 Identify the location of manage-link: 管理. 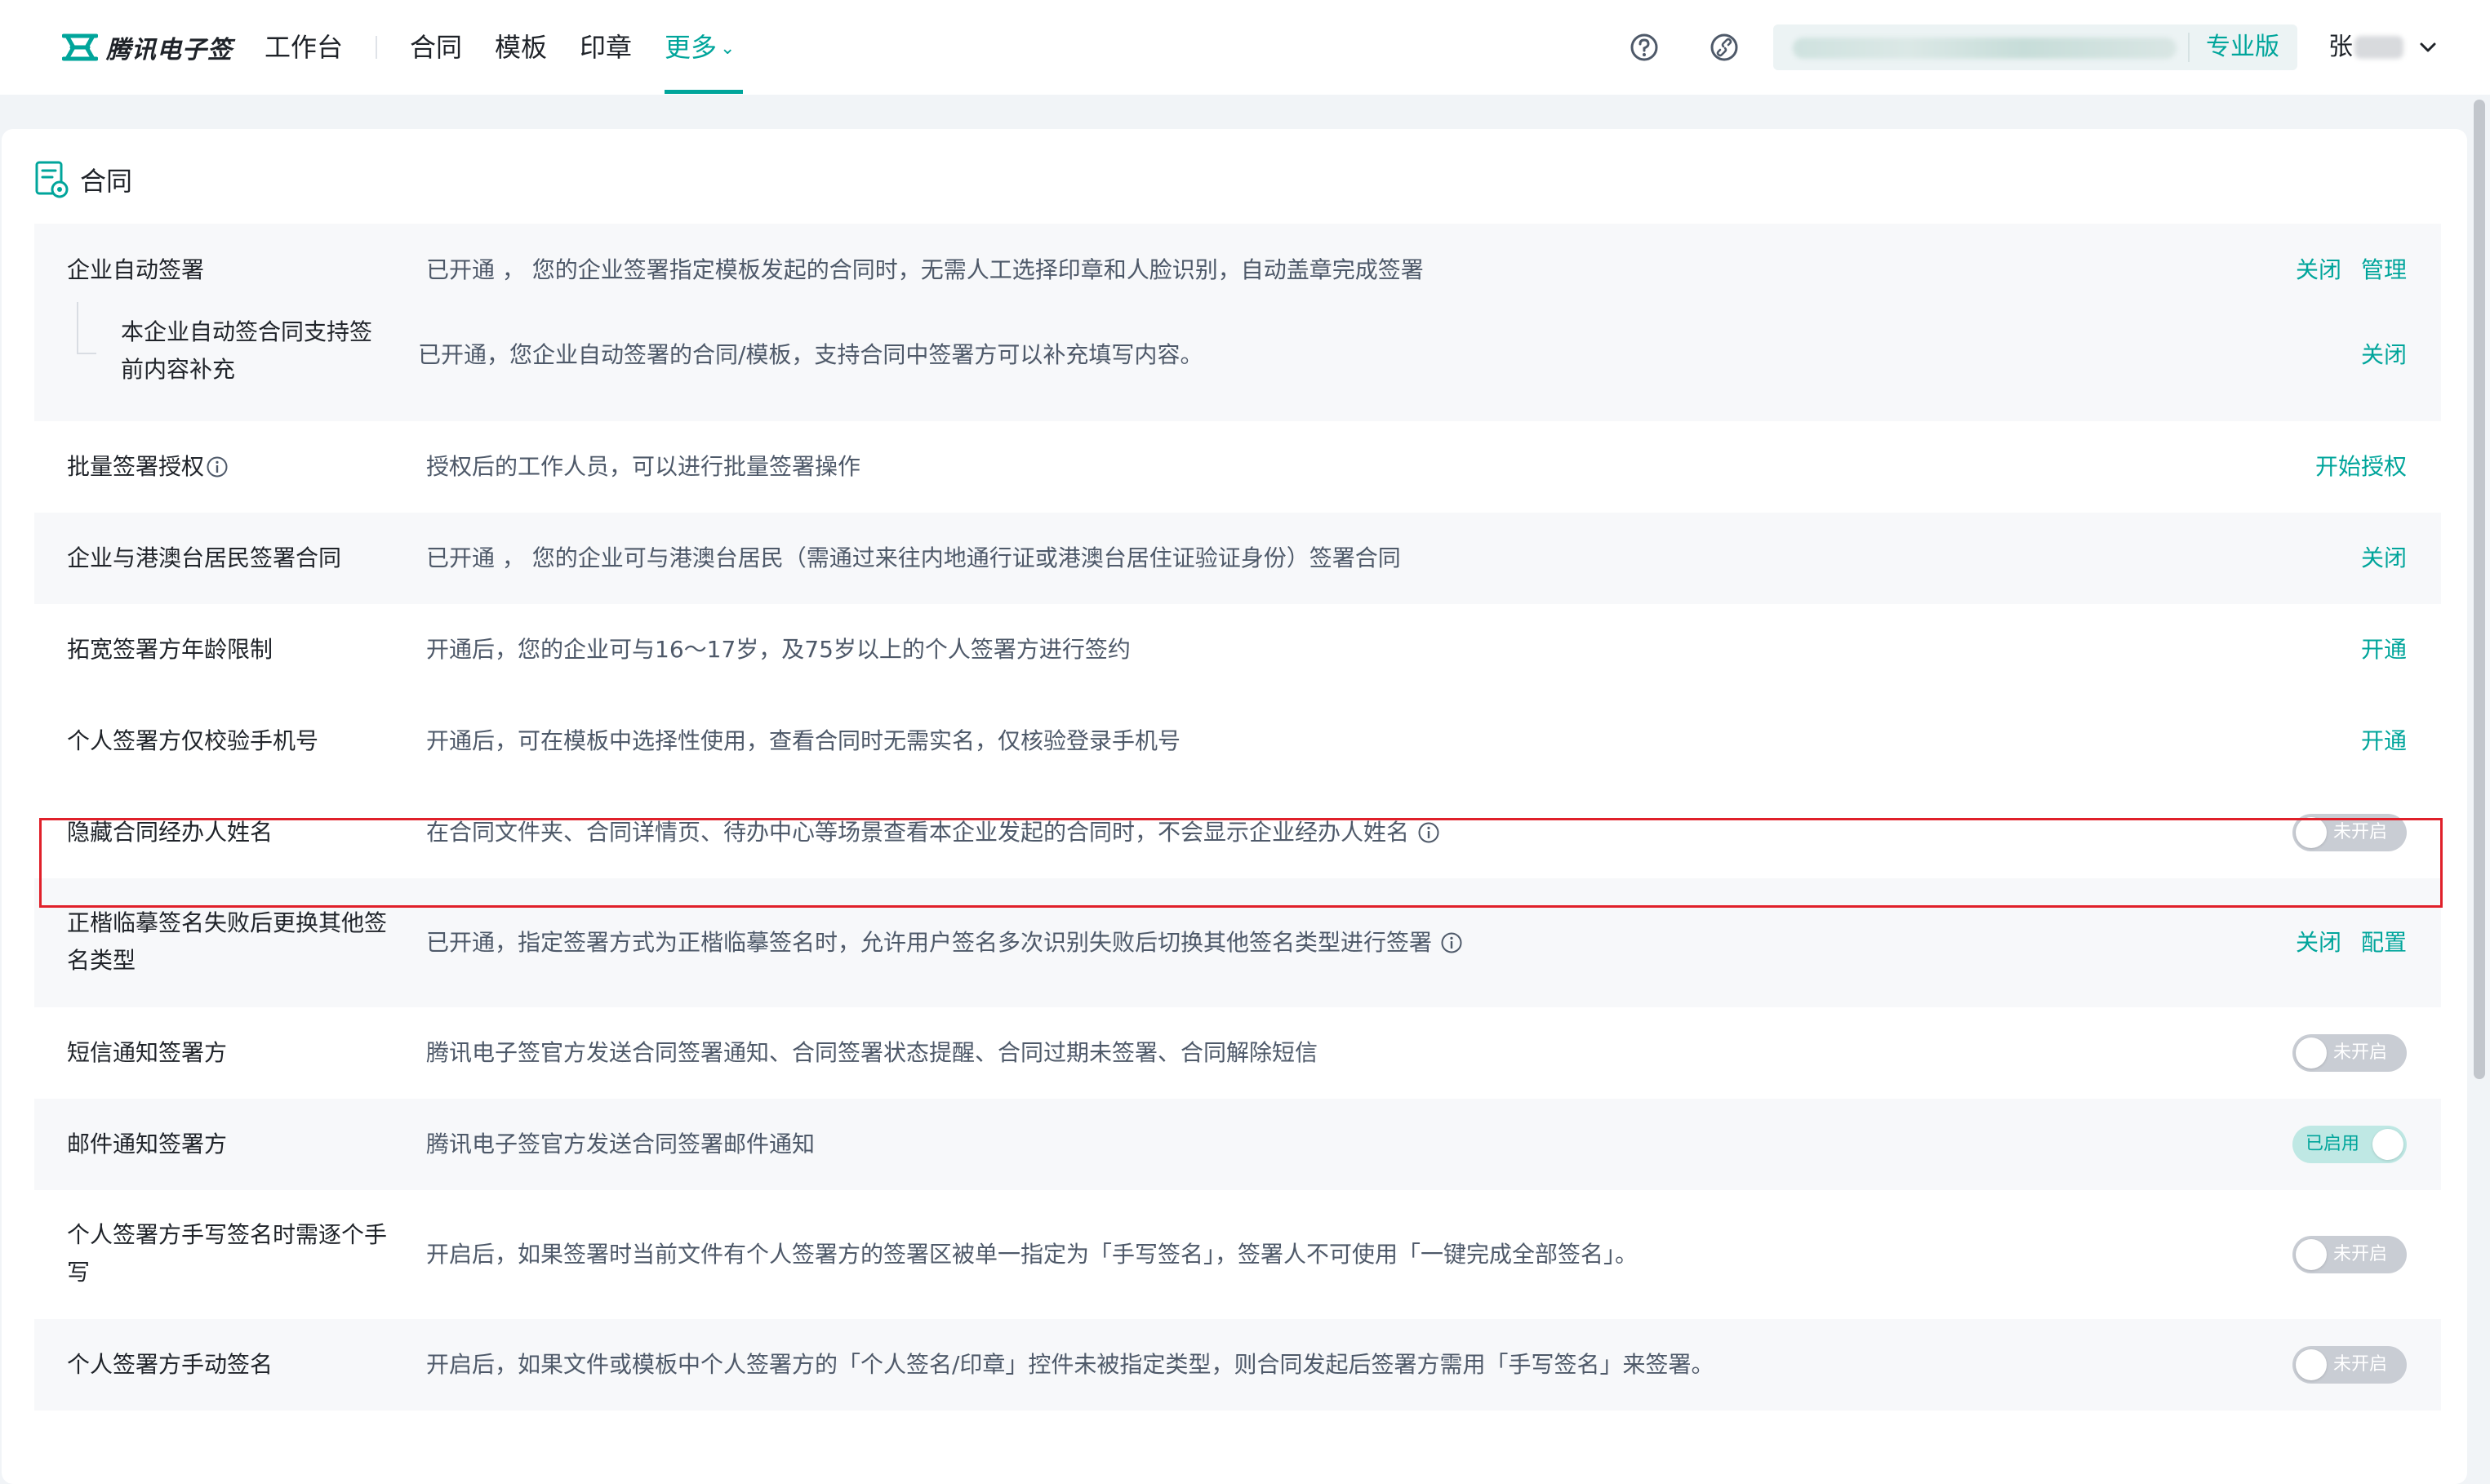
(2384, 270).